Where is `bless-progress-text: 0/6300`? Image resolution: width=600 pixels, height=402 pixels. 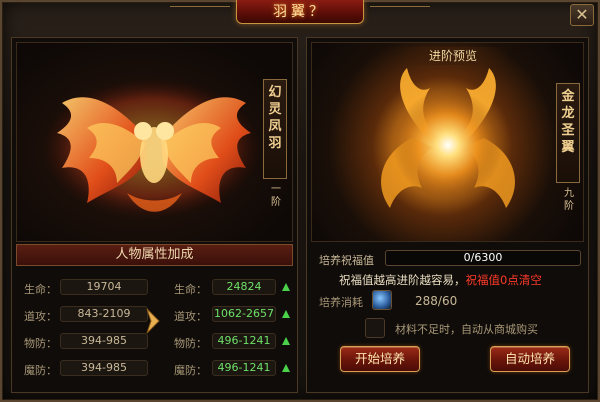 bless-progress-text: 0/6300 is located at coordinates (483, 257).